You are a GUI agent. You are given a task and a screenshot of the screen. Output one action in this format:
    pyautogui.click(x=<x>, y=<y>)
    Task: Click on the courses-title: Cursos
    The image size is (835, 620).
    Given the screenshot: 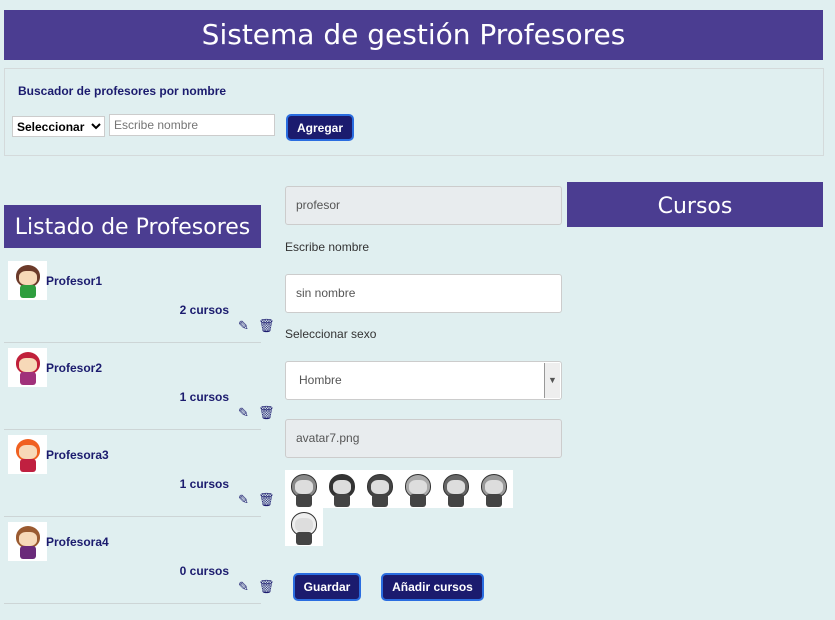 What is the action you would take?
    pyautogui.click(x=695, y=204)
    